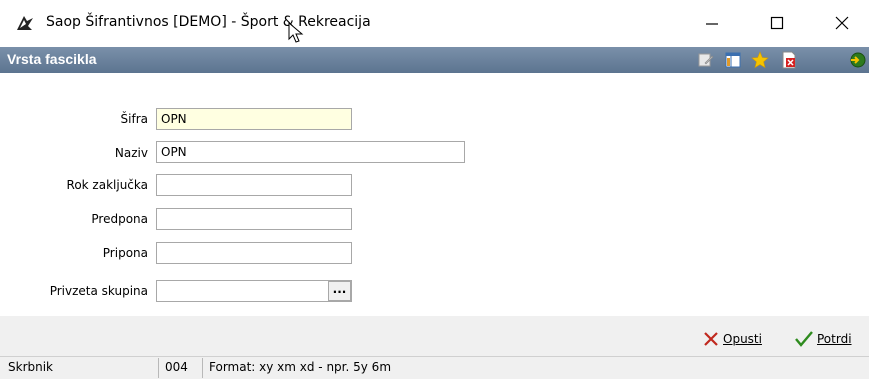 This screenshot has height=379, width=869. I want to click on exit-button, so click(857, 60).